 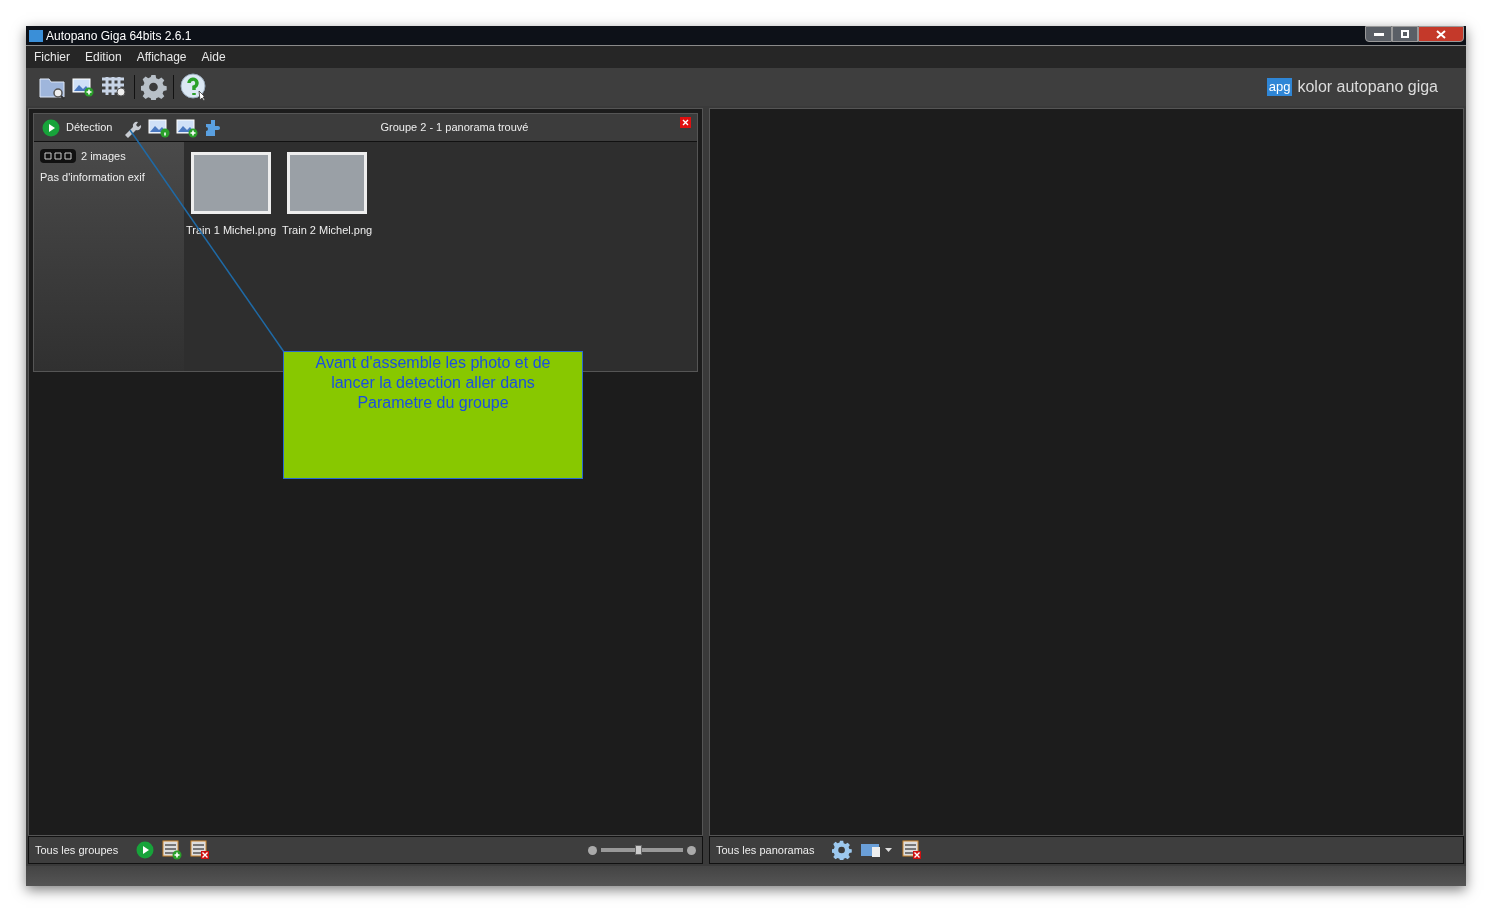 I want to click on brand-logo: apg, so click(x=1279, y=87).